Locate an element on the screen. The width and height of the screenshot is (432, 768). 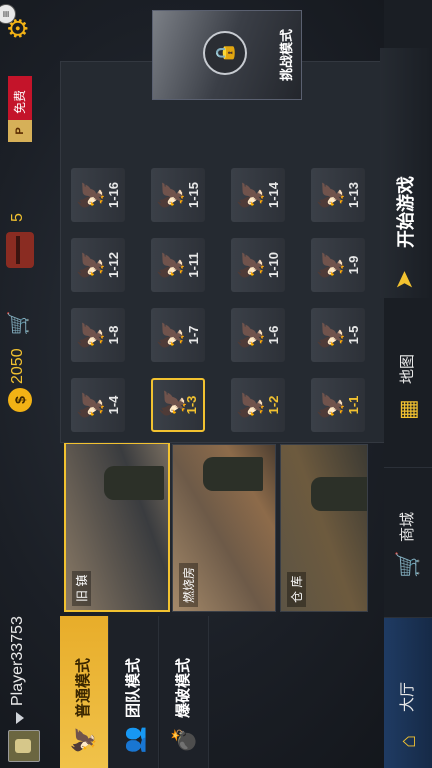
tab-label: 爆破模式 is located at coordinates (183, 687).